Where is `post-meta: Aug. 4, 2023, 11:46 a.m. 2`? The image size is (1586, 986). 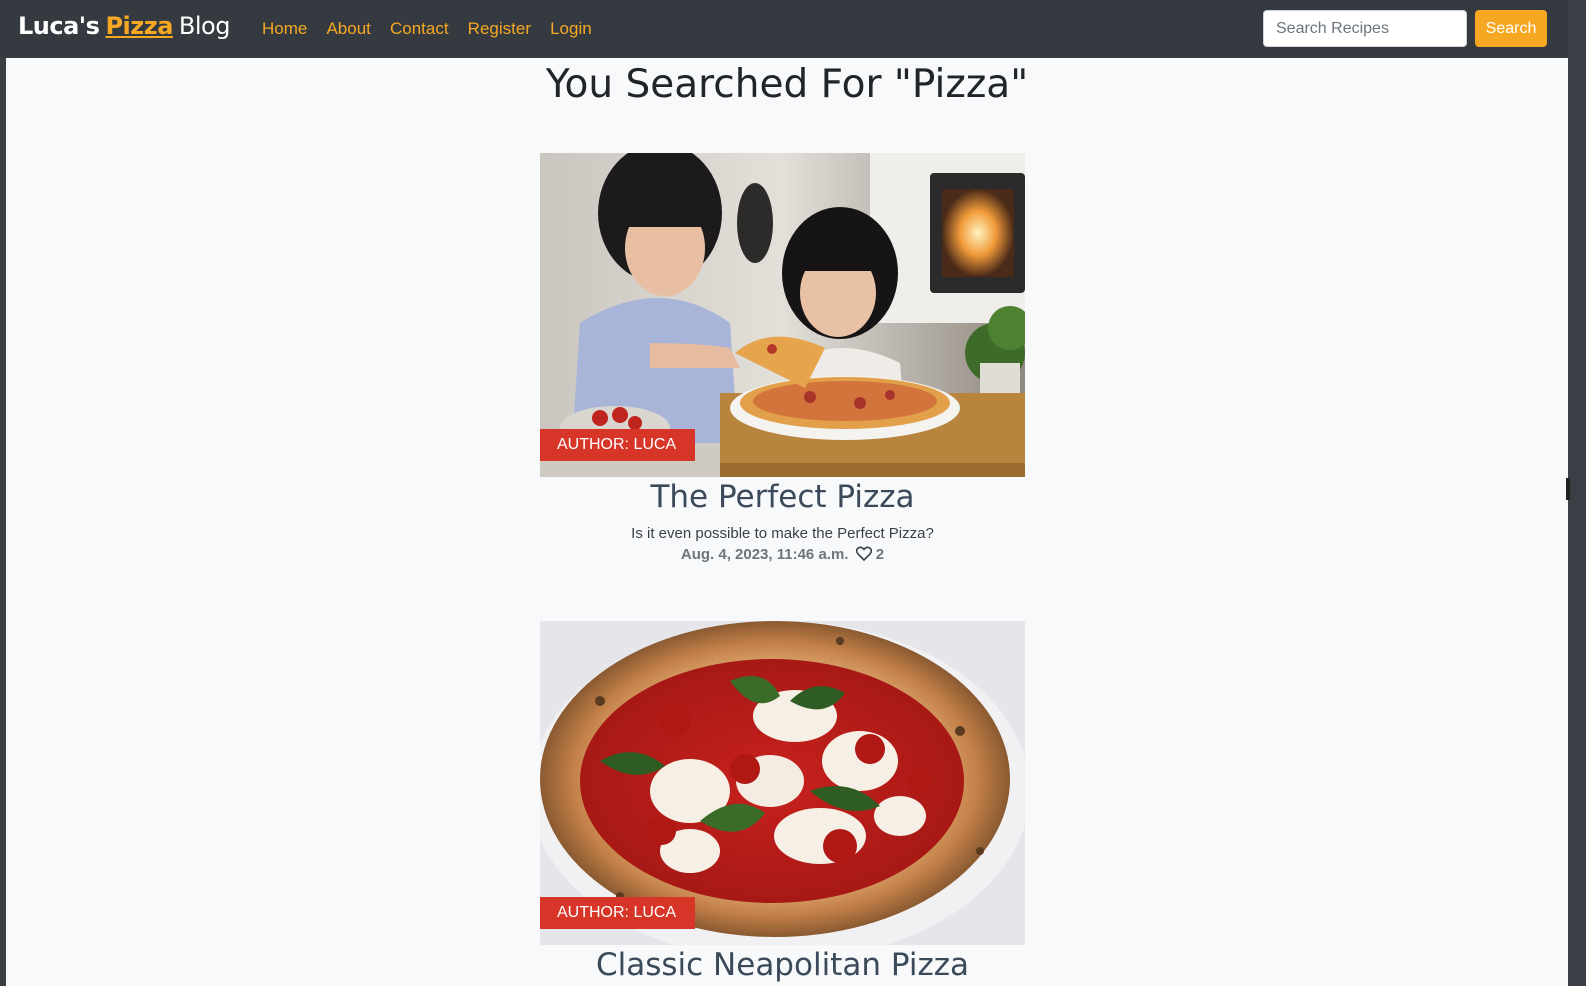
post-meta: Aug. 4, 2023, 11:46 a.m. 2 is located at coordinates (782, 555).